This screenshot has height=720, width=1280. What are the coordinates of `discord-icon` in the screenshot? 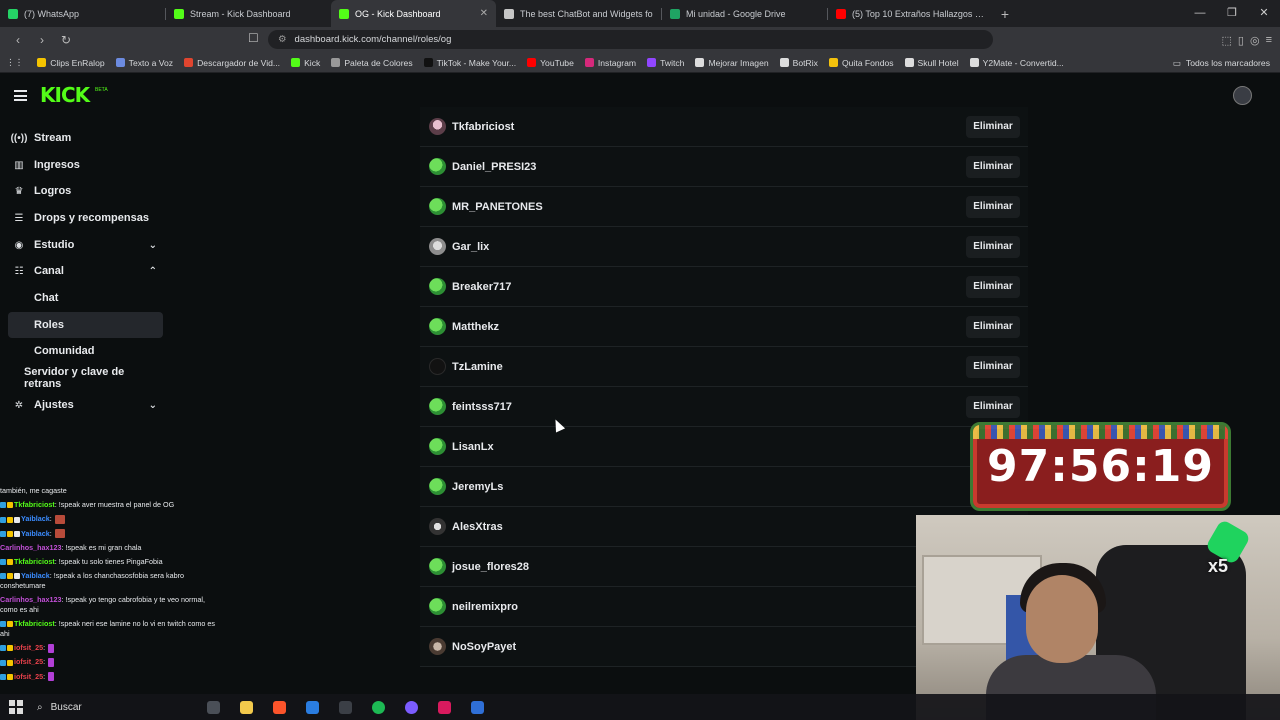 It's located at (411, 707).